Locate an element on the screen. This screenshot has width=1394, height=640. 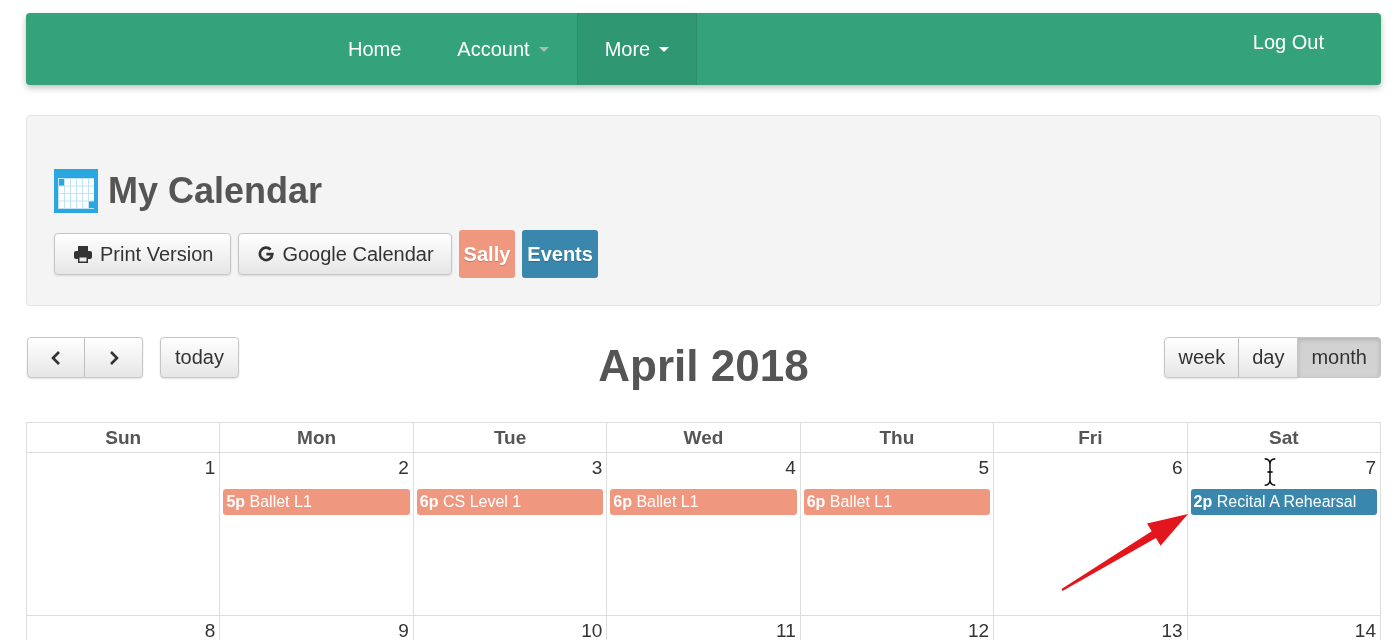
weekday-header: Sun is located at coordinates (123, 437).